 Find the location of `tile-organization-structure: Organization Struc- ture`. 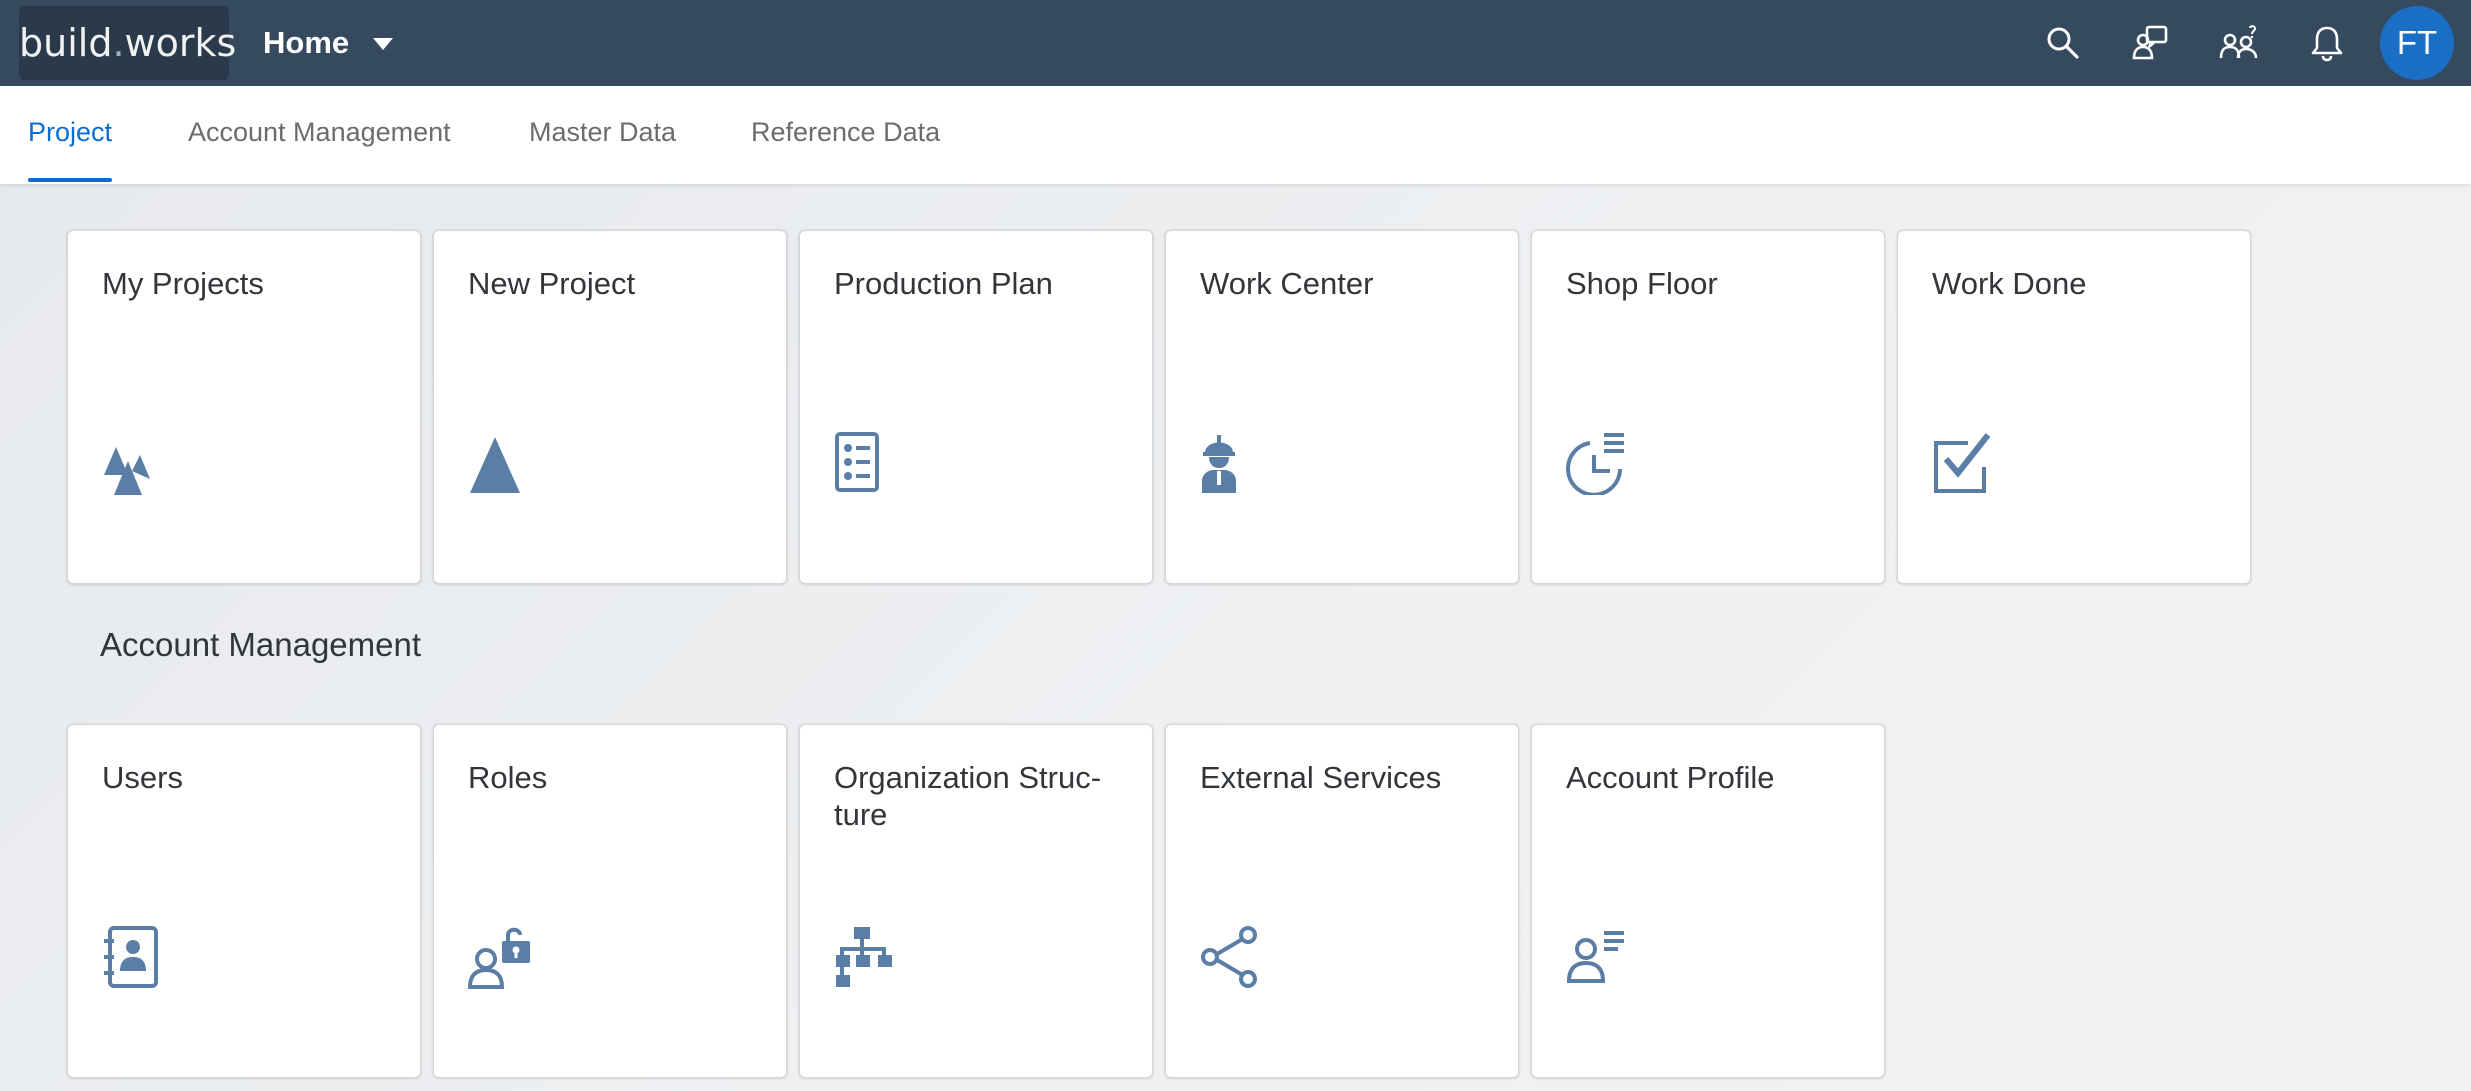

tile-organization-structure: Organization Struc- ture is located at coordinates (976, 901).